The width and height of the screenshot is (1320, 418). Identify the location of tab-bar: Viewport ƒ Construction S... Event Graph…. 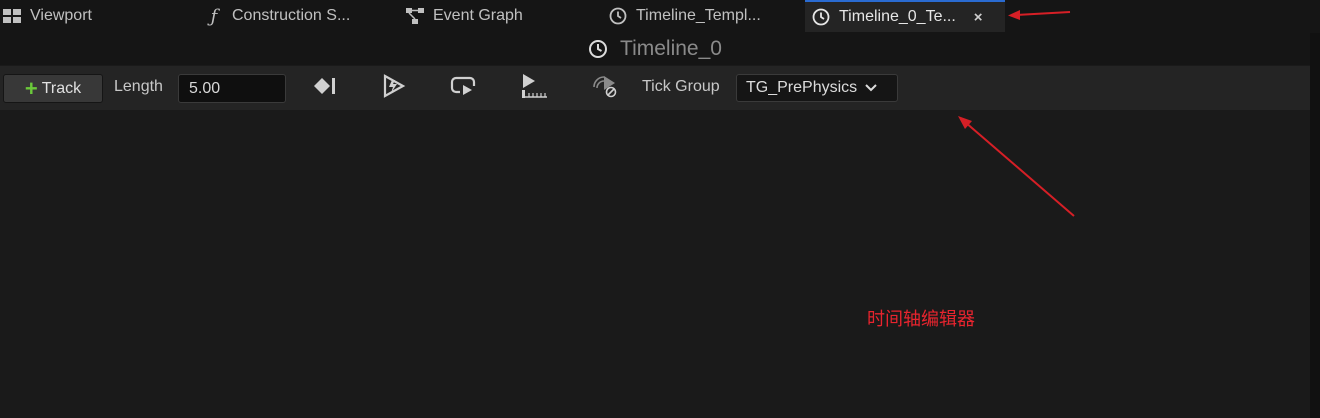
(660, 16).